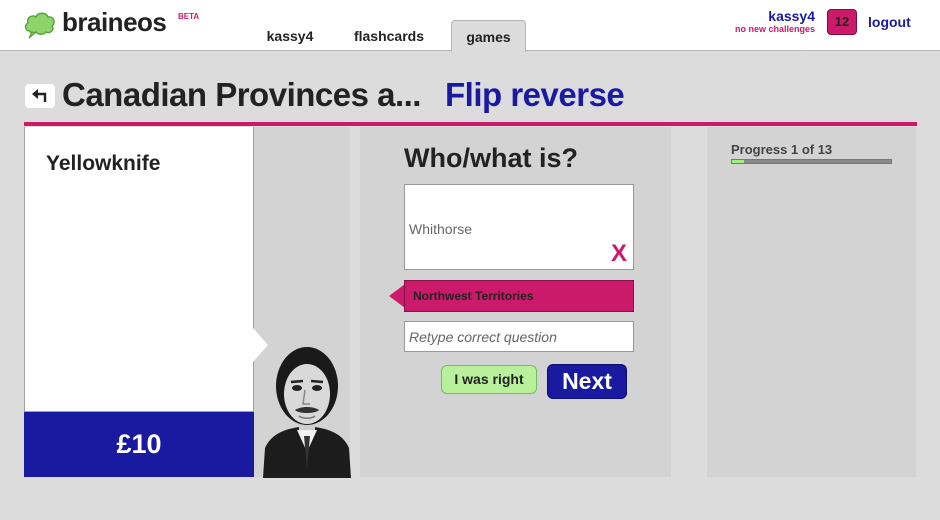 Image resolution: width=940 pixels, height=520 pixels. Describe the element at coordinates (290, 35) in the screenshot. I see `tab-kassy4: kassy4` at that location.